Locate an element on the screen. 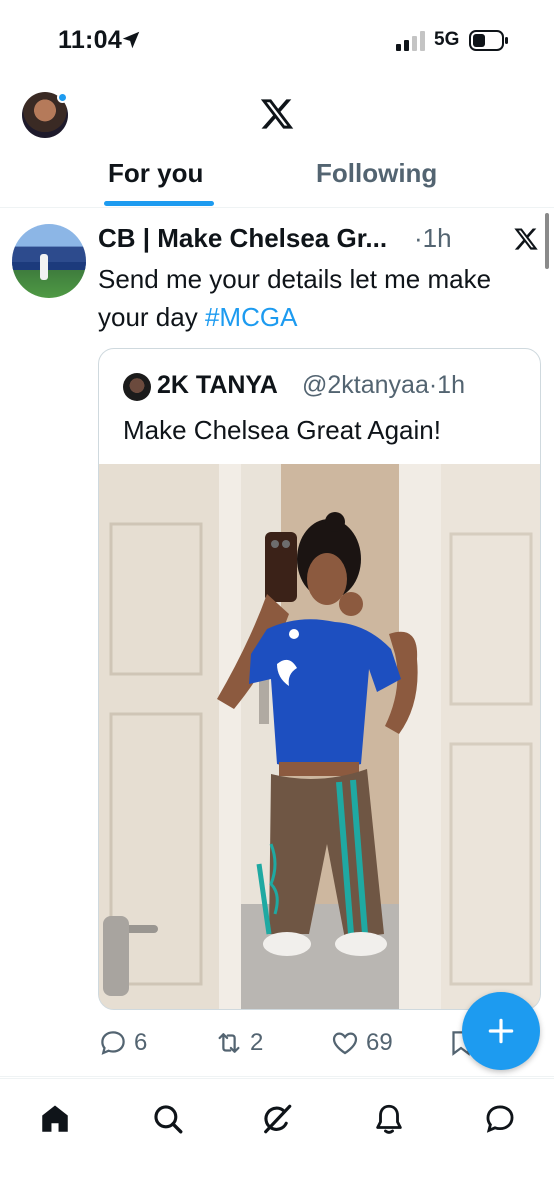 This screenshot has height=1200, width=554. quoted-author-avatar is located at coordinates (137, 387).